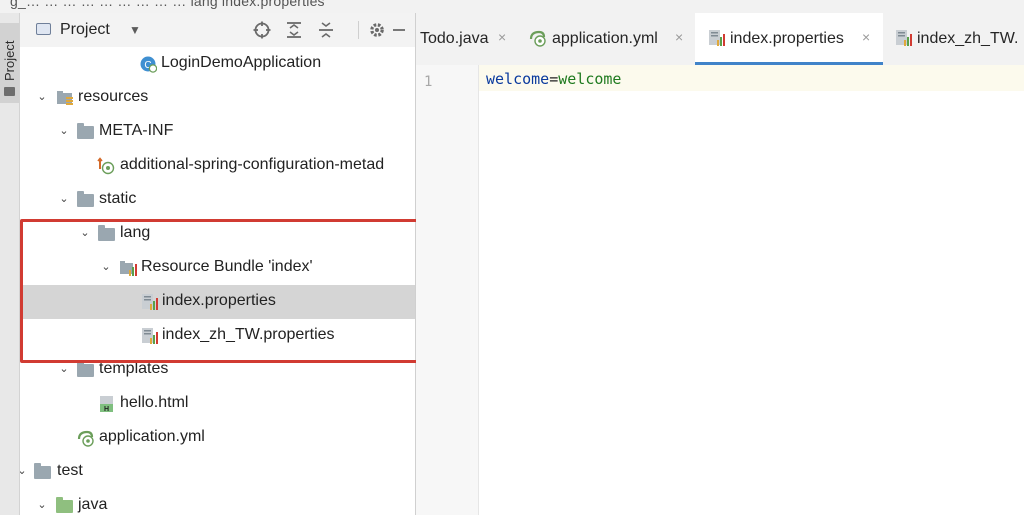 This screenshot has height=515, width=1024. I want to click on tab-application-yml: application.yml ×, so click(605, 39).